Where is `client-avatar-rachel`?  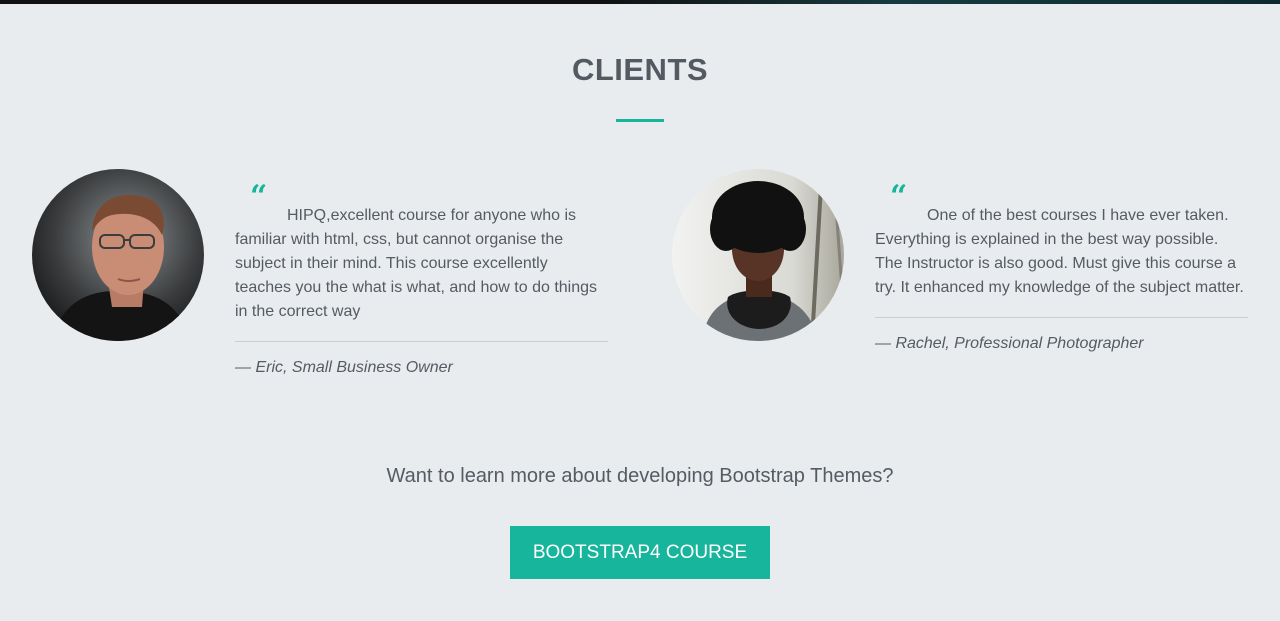
client-avatar-rachel is located at coordinates (758, 255).